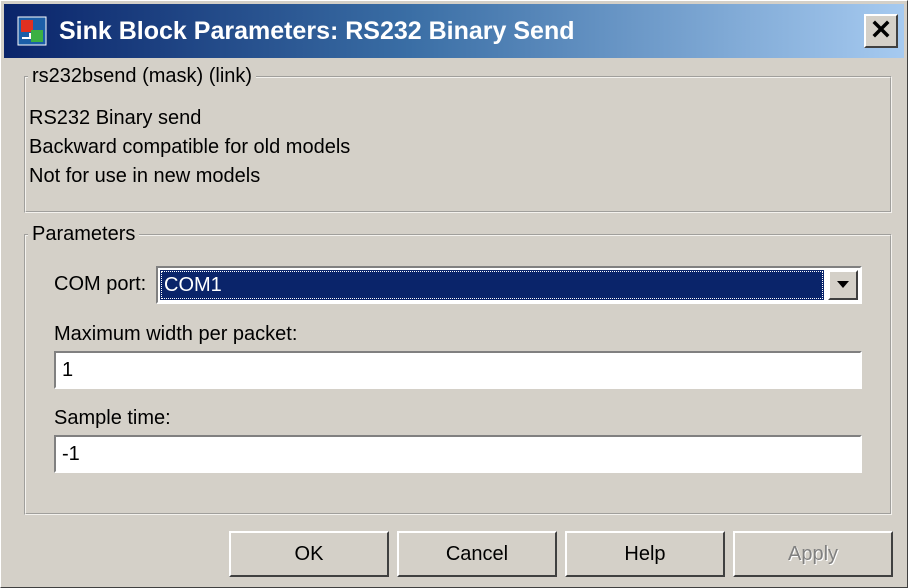 This screenshot has height=588, width=908. I want to click on max-width-label: Maximum width per packet:, so click(176, 334).